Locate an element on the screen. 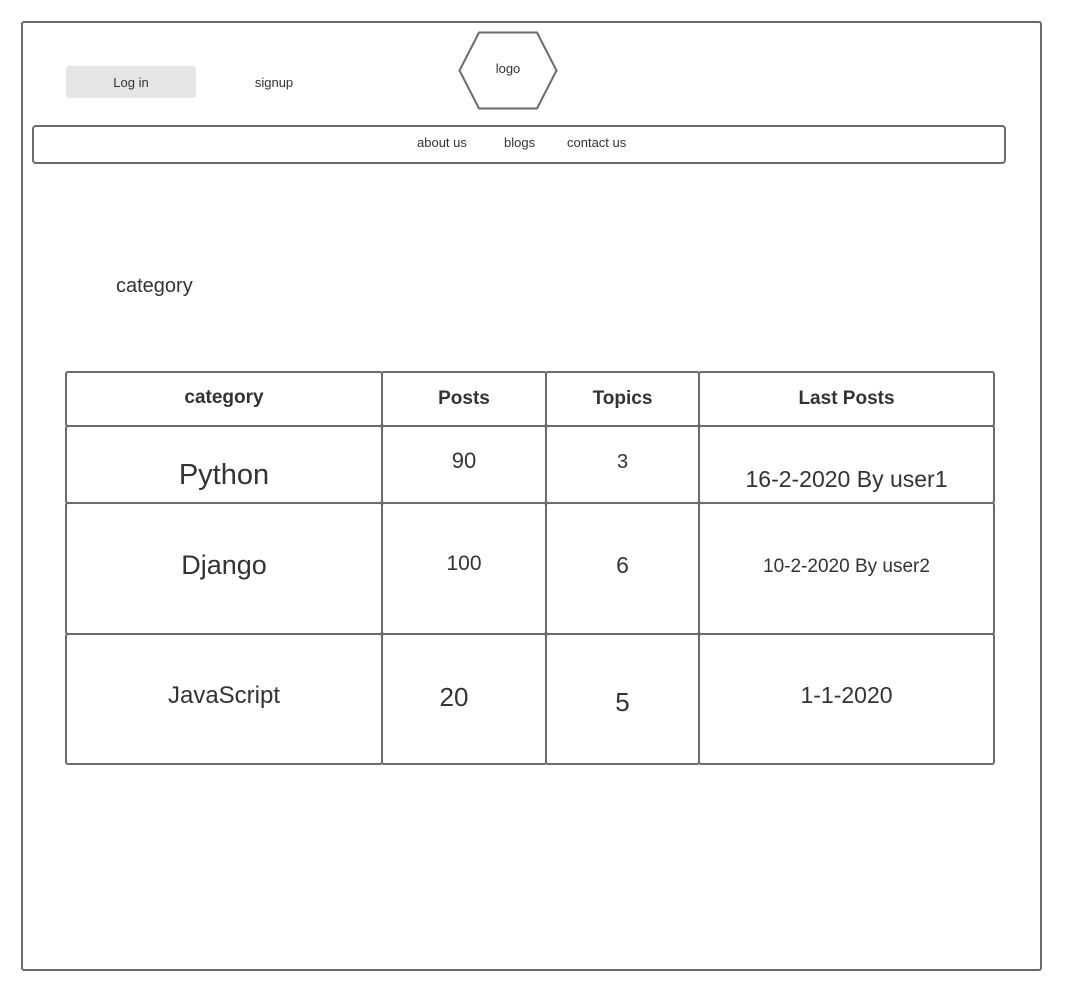 The width and height of the screenshot is (1066, 994). login-button: Log in is located at coordinates (131, 82).